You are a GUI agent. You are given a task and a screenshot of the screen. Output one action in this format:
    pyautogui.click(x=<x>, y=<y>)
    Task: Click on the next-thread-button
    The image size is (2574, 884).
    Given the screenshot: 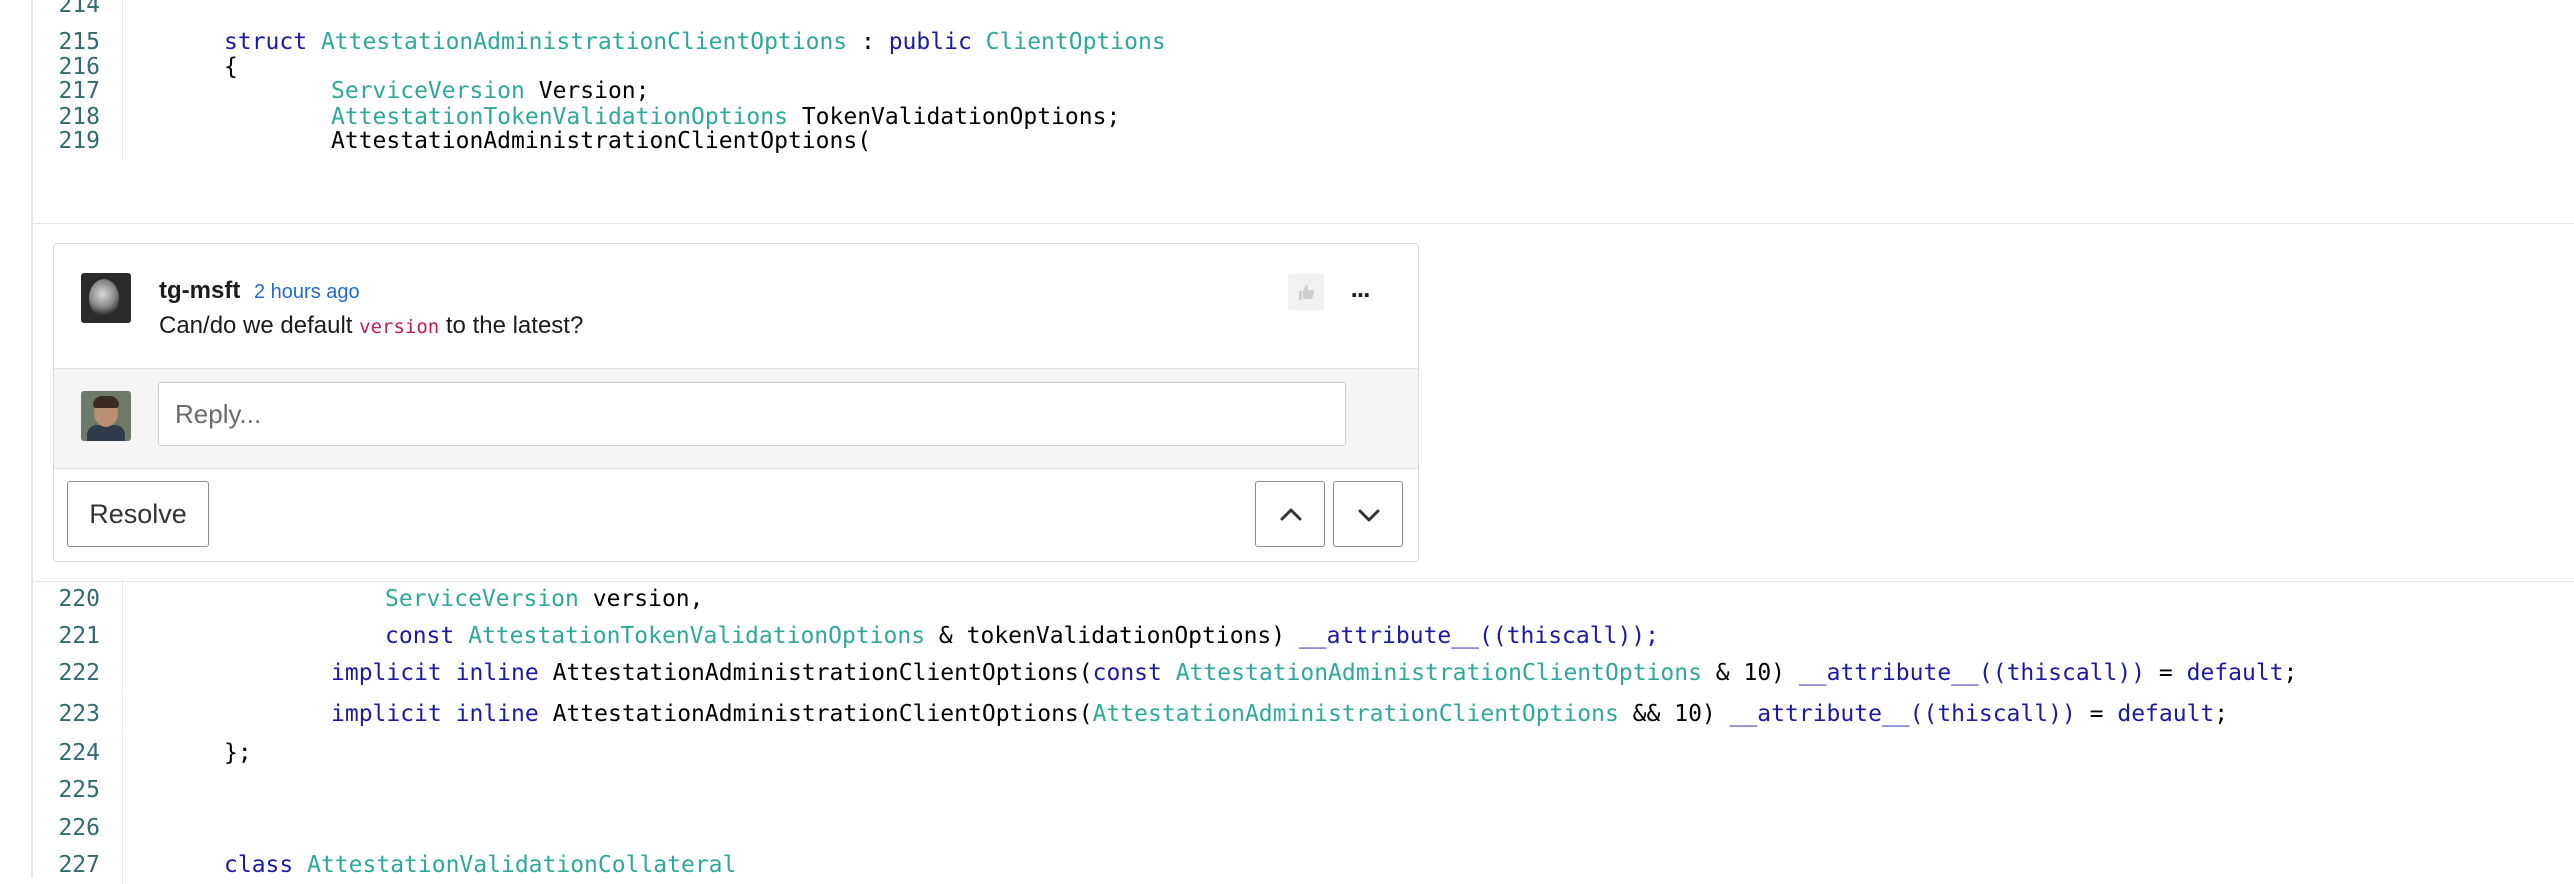 What is the action you would take?
    pyautogui.click(x=1368, y=514)
    